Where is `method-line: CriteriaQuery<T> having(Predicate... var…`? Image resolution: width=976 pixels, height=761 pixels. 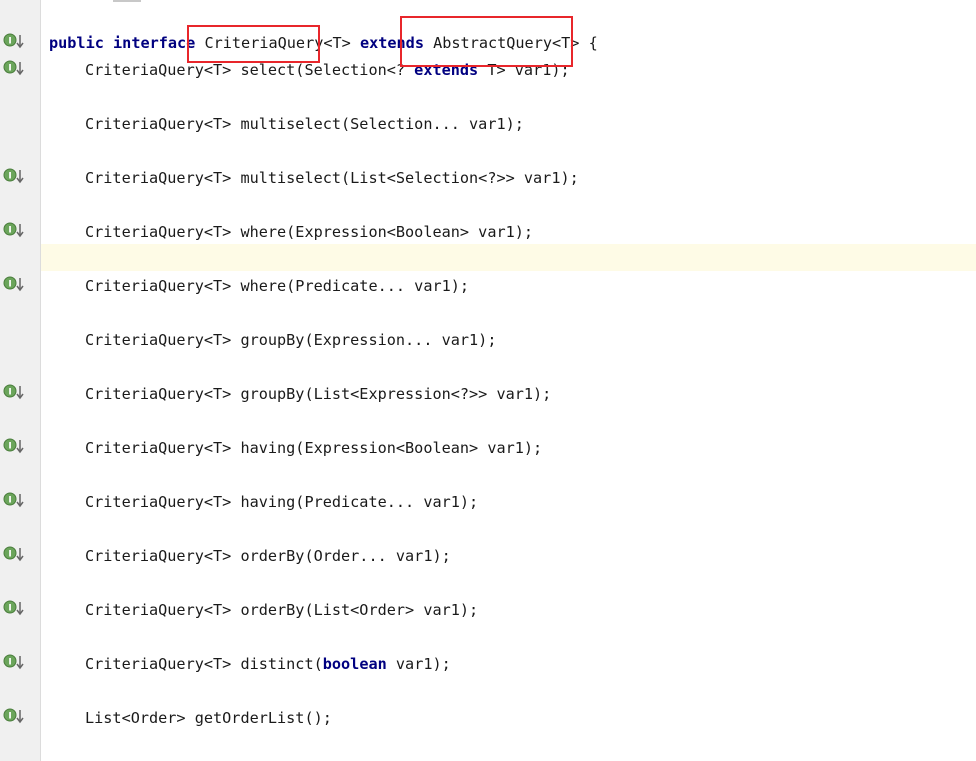 method-line: CriteriaQuery<T> having(Predicate... var… is located at coordinates (281, 502).